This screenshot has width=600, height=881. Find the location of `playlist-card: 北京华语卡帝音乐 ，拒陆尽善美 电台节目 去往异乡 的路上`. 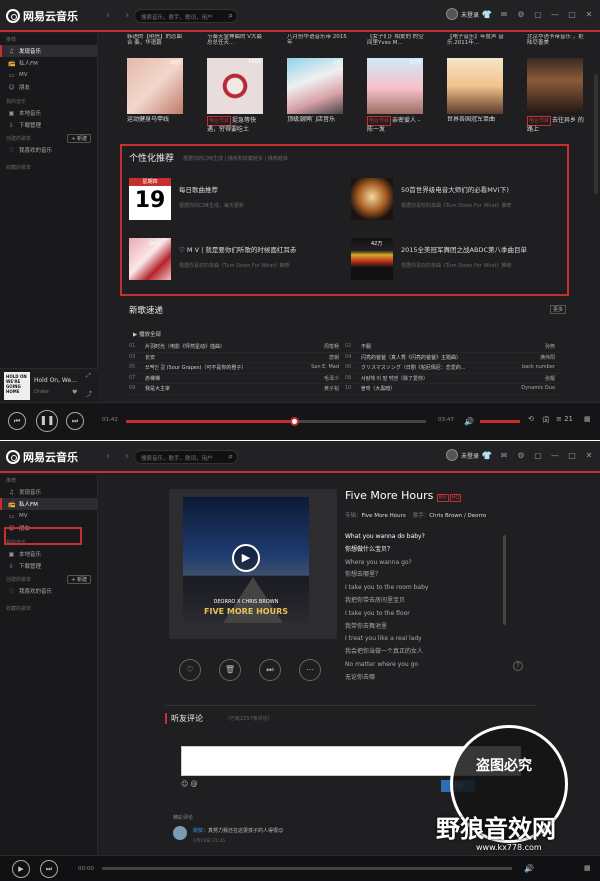

playlist-card: 北京华语卡帝音乐 ，拒陆尽善美 电台节目 去往异乡 的路上 is located at coordinates (557, 84).